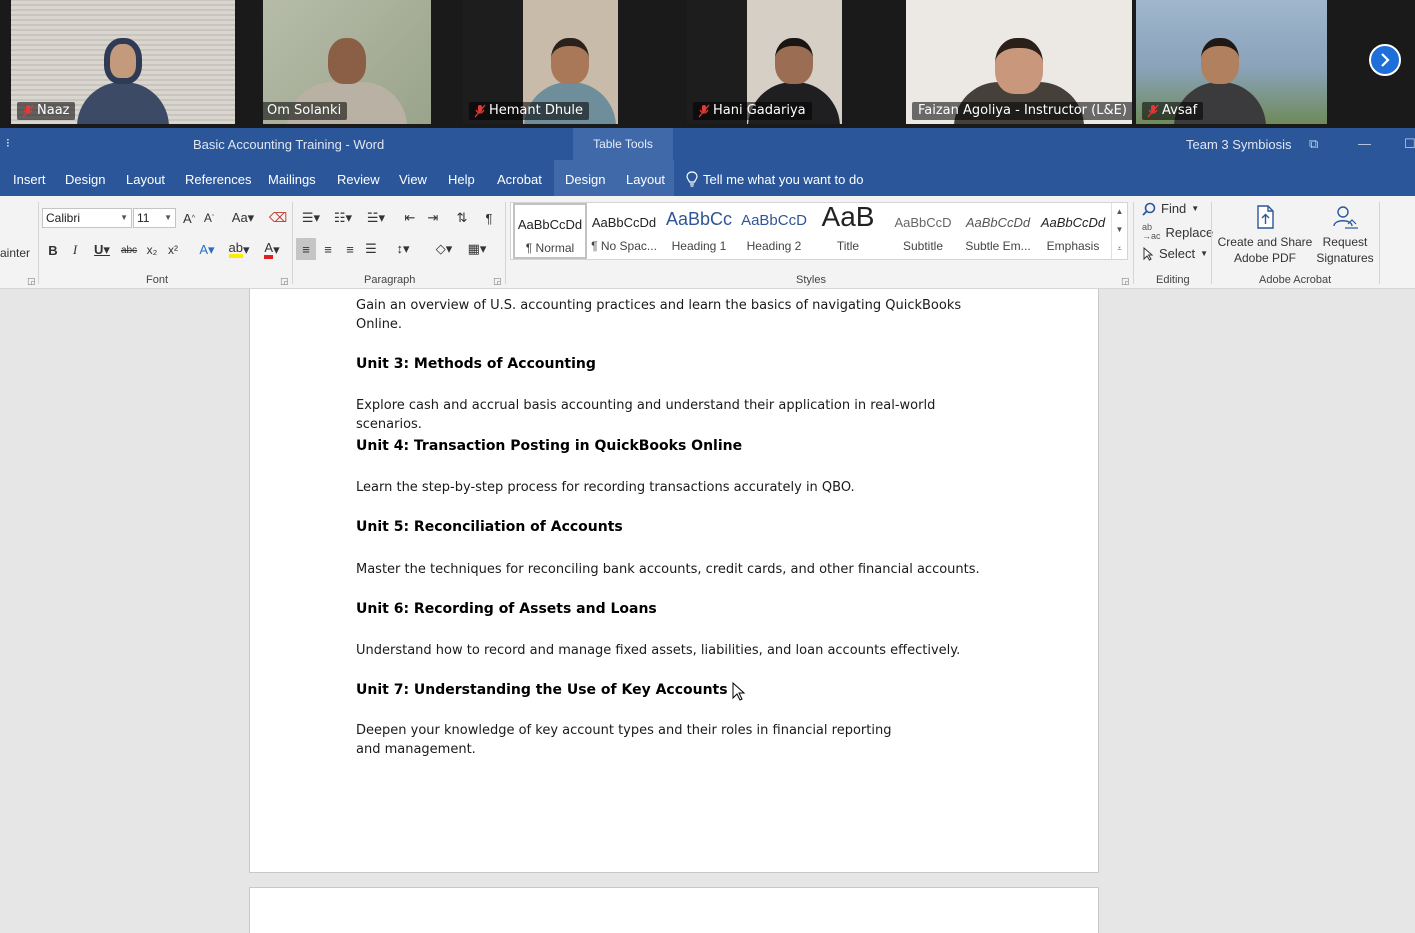 The height and width of the screenshot is (933, 1415). I want to click on text-effects-icon: A▾, so click(207, 250).